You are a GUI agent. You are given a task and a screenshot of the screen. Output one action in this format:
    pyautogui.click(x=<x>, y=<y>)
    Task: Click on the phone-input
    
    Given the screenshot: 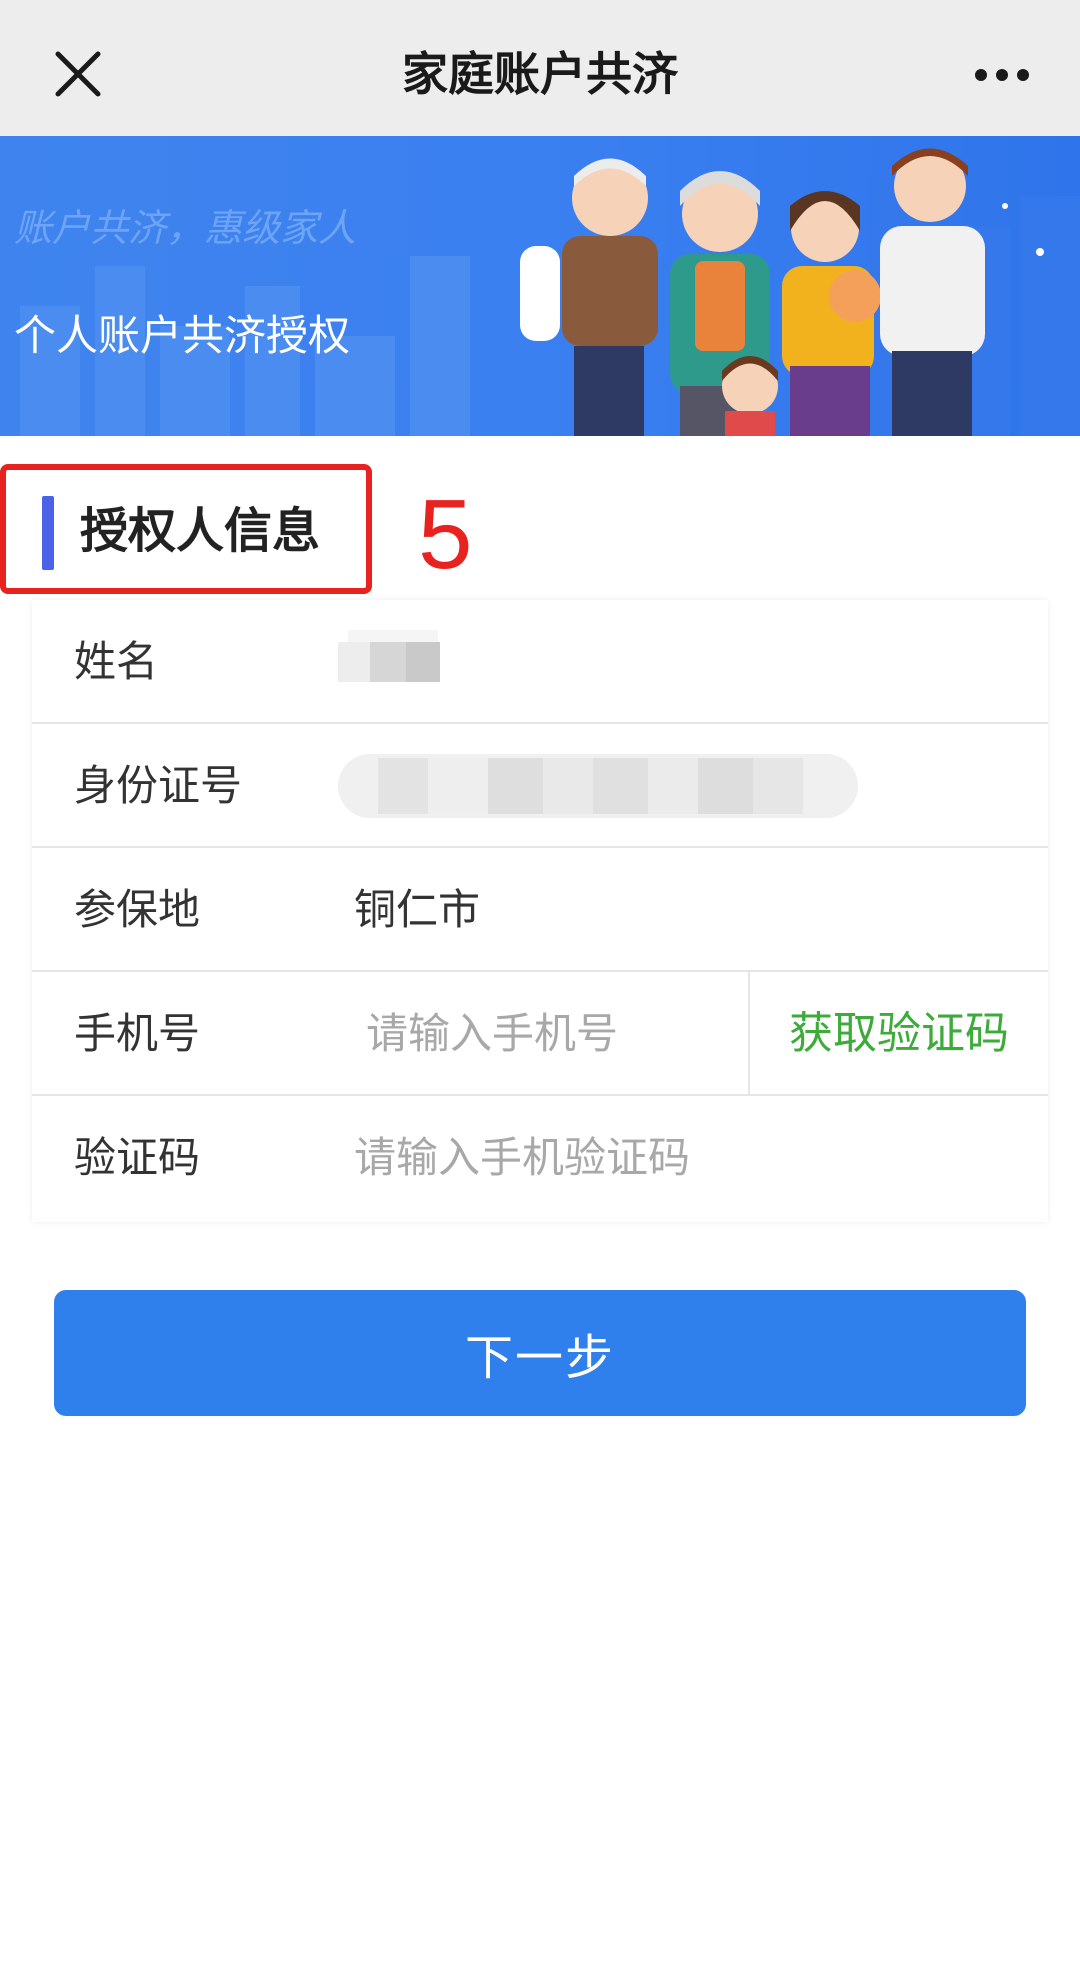 What is the action you would take?
    pyautogui.click(x=551, y=1034)
    